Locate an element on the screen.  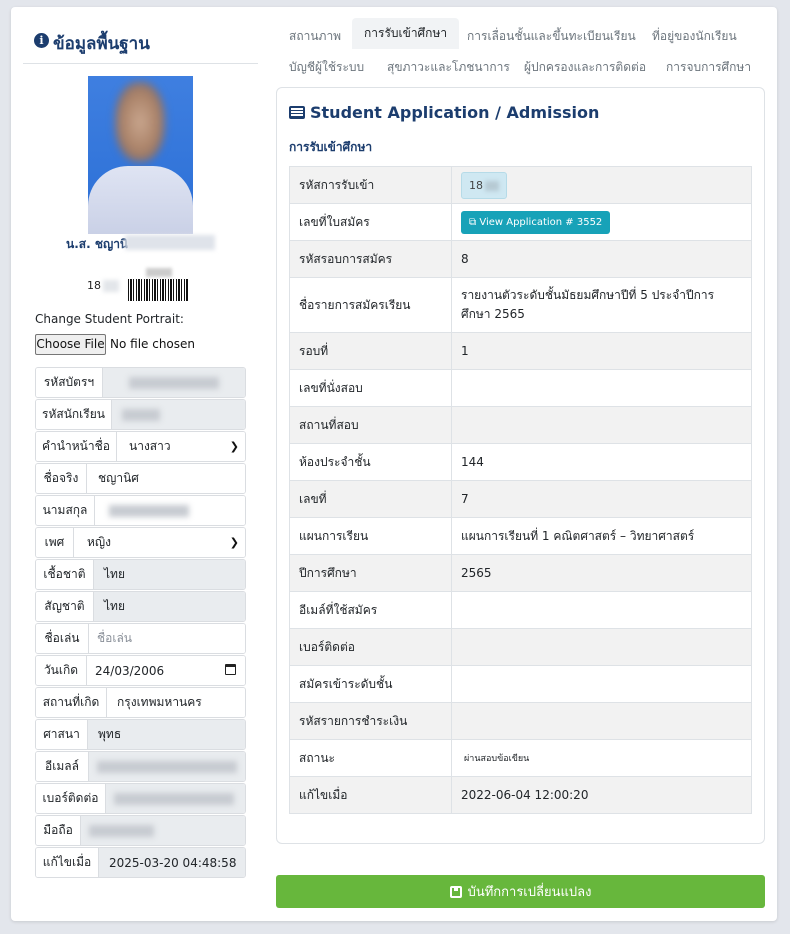
calendar-icon is located at coordinates (230, 669).